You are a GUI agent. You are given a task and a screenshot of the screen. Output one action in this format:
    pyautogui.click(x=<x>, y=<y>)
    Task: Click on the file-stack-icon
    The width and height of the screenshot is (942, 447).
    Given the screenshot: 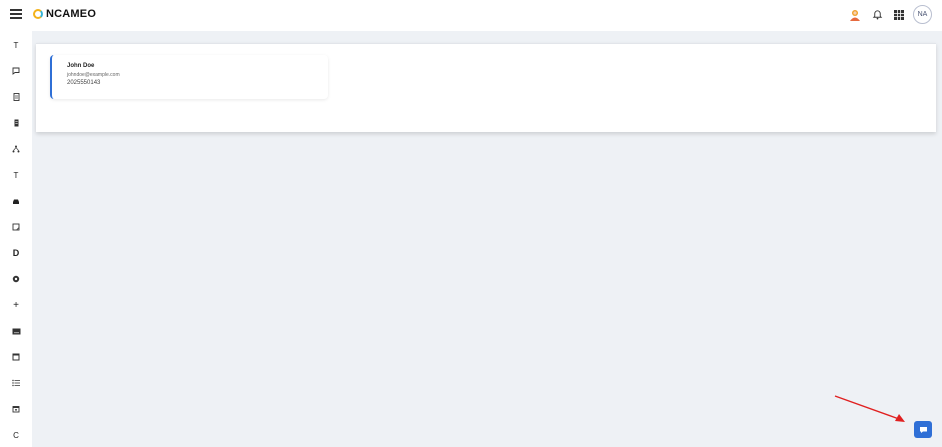 What is the action you would take?
    pyautogui.click(x=16, y=123)
    